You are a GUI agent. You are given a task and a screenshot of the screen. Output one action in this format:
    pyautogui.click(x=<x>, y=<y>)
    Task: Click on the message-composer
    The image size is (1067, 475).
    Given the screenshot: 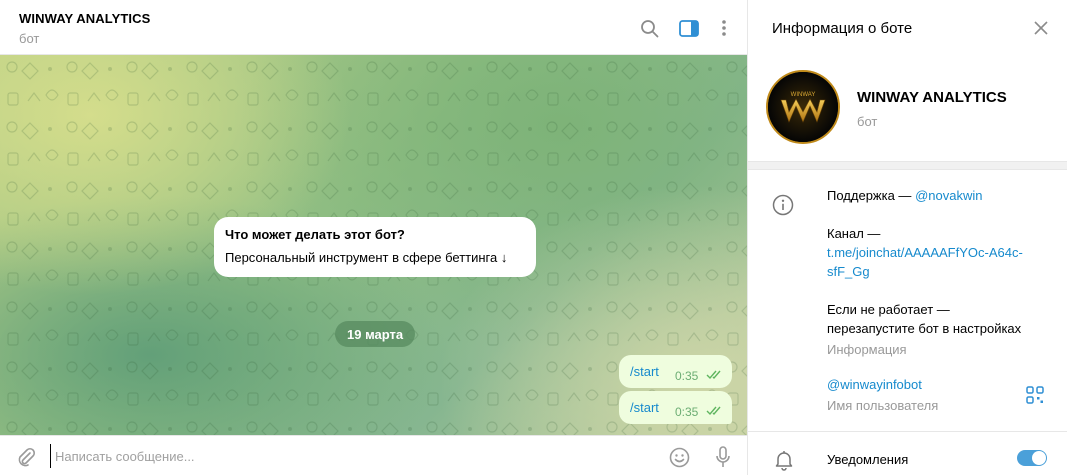 What is the action you would take?
    pyautogui.click(x=373, y=455)
    